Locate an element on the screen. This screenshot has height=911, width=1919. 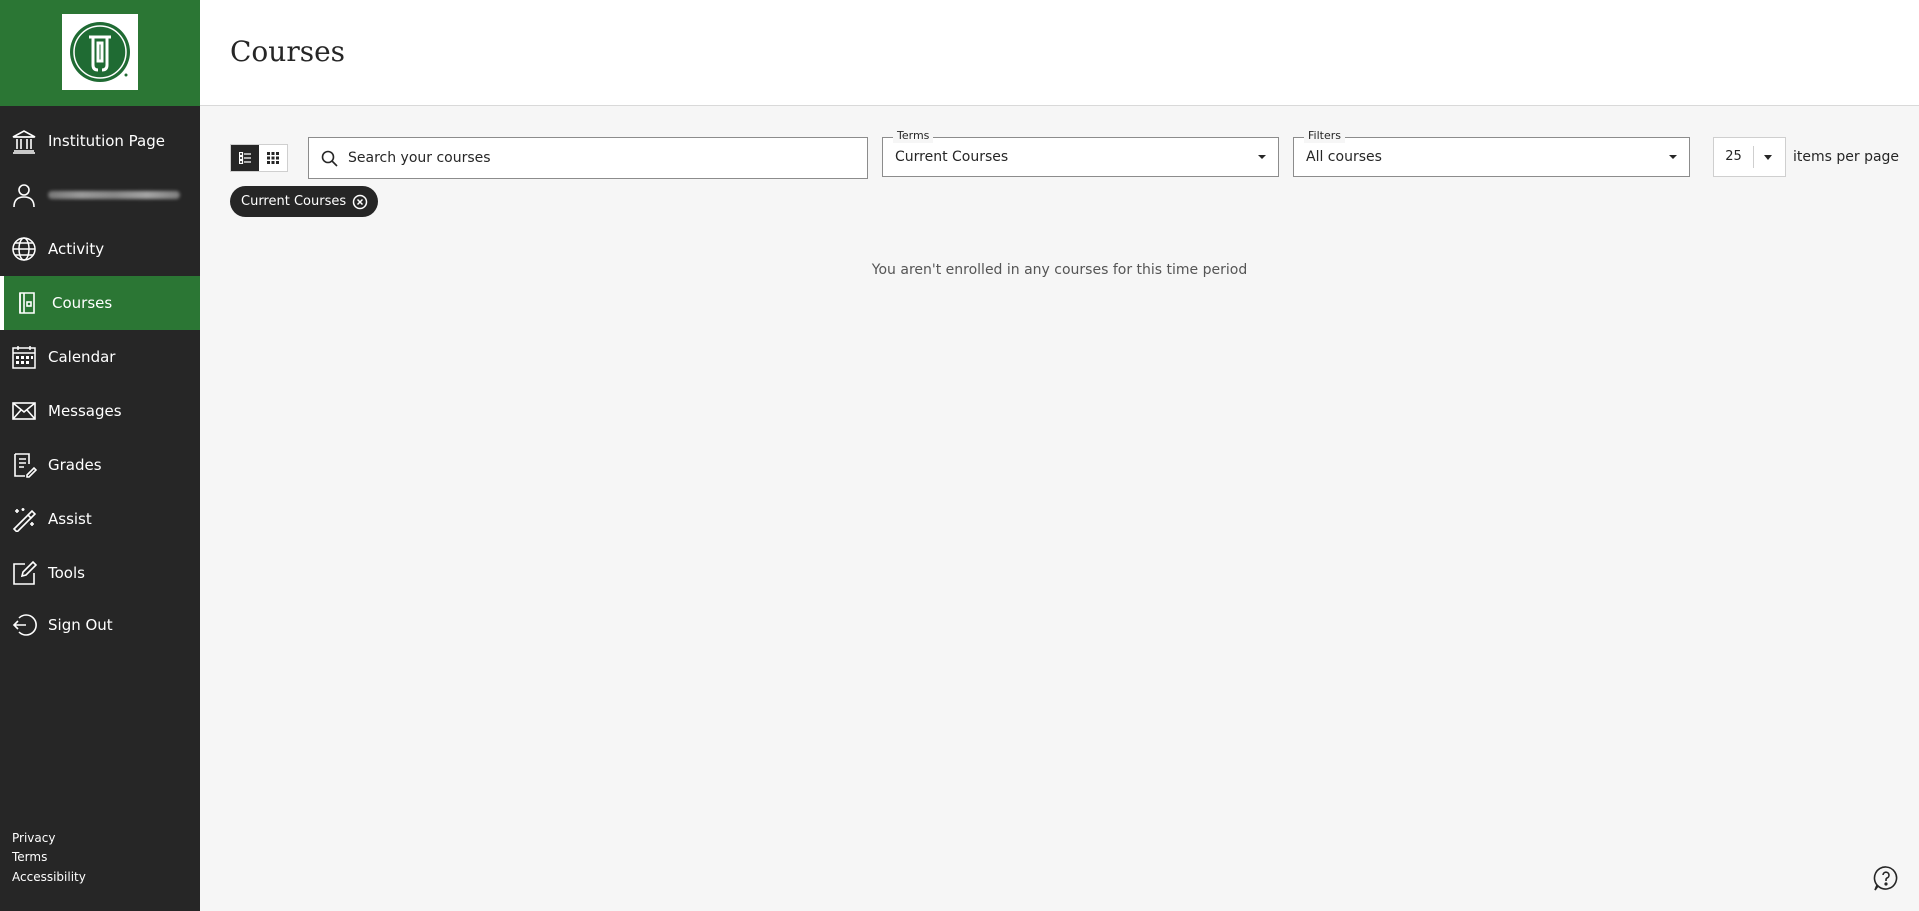
institution-logo is located at coordinates (100, 52).